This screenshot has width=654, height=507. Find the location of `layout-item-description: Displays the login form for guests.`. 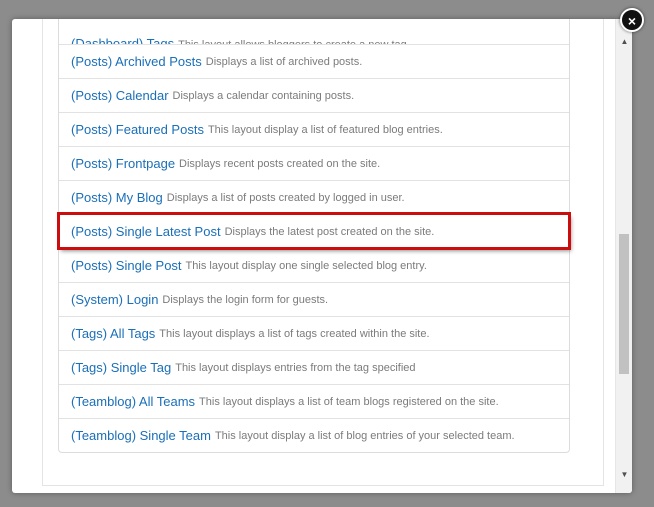

layout-item-description: Displays the login form for guests. is located at coordinates (245, 299).